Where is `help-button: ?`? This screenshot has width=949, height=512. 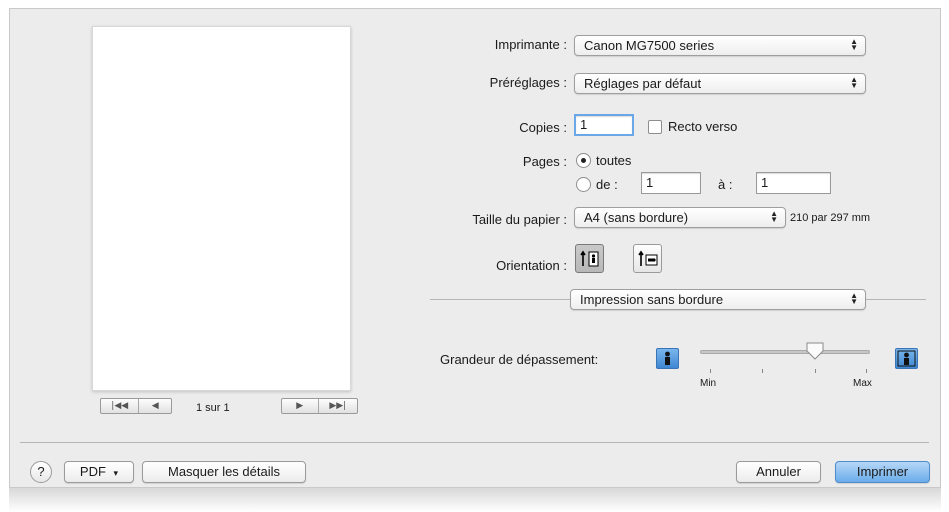
help-button: ? is located at coordinates (41, 472).